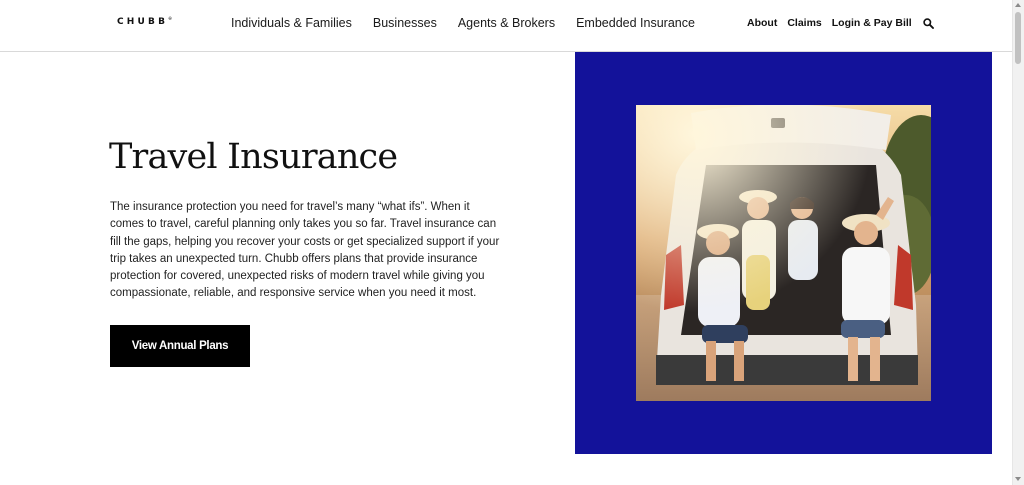  Describe the element at coordinates (170, 18) in the screenshot. I see `logo-registered-mark: ®` at that location.